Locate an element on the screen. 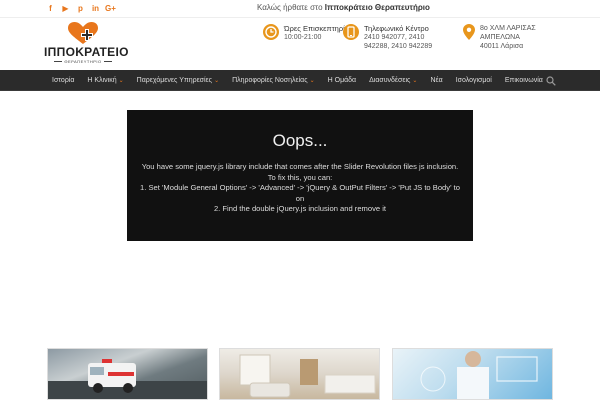 Image resolution: width=600 pixels, height=400 pixels. doctor-technology-image is located at coordinates (472, 374).